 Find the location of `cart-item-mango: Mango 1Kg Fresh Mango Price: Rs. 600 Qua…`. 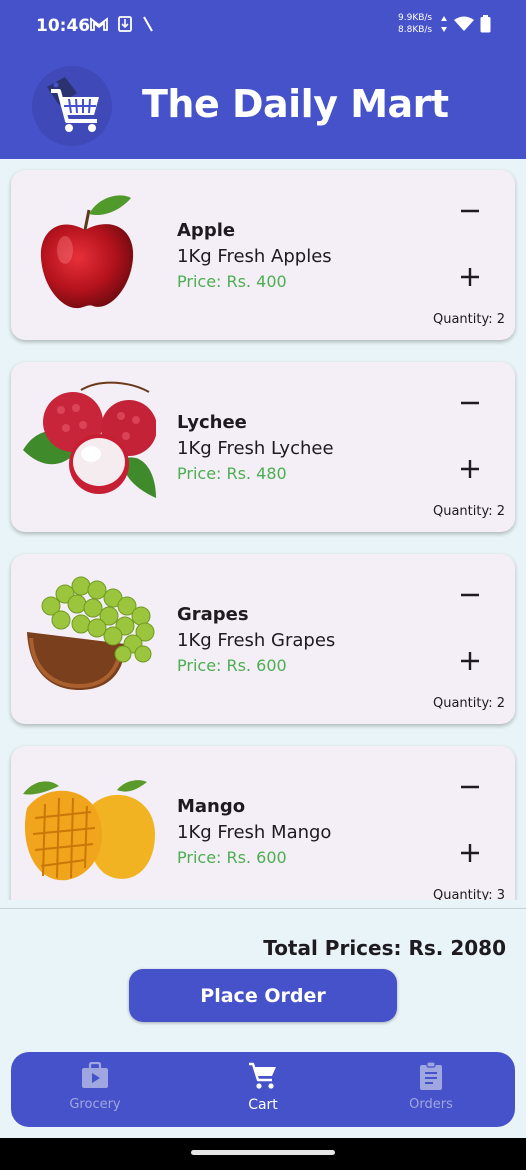

cart-item-mango: Mango 1Kg Fresh Mango Price: Rs. 600 Qua… is located at coordinates (263, 823).